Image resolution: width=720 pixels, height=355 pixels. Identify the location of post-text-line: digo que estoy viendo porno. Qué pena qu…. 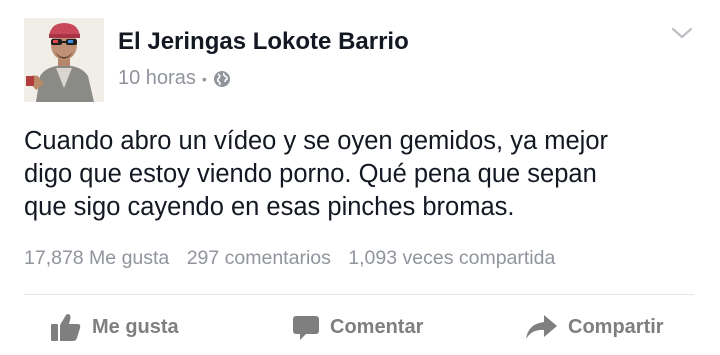
(310, 174).